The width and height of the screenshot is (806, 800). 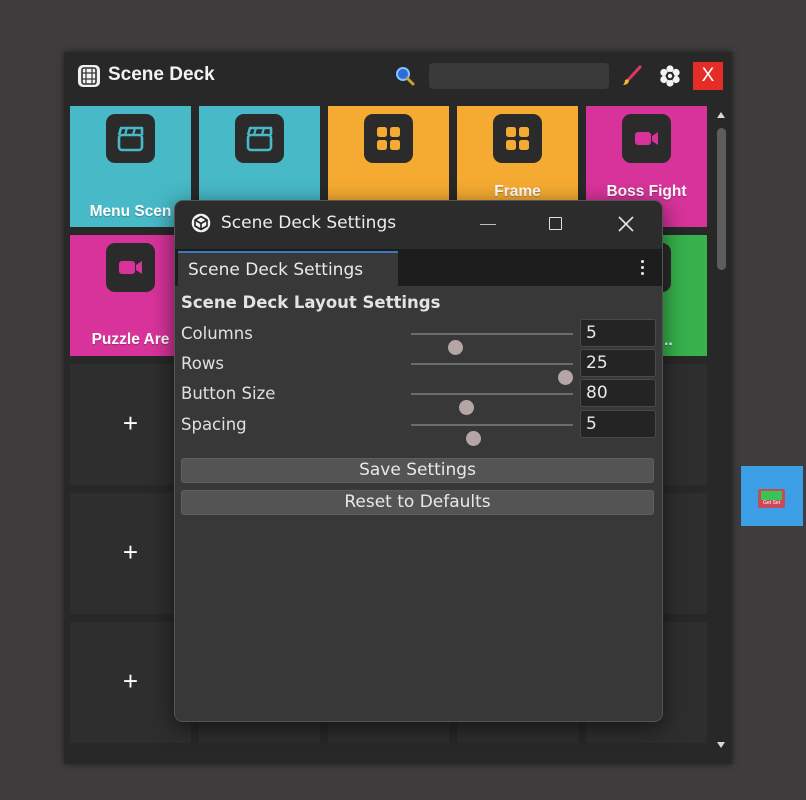 What do you see at coordinates (130, 166) in the screenshot?
I see `scene-tile-menu-scene: Menu Scen` at bounding box center [130, 166].